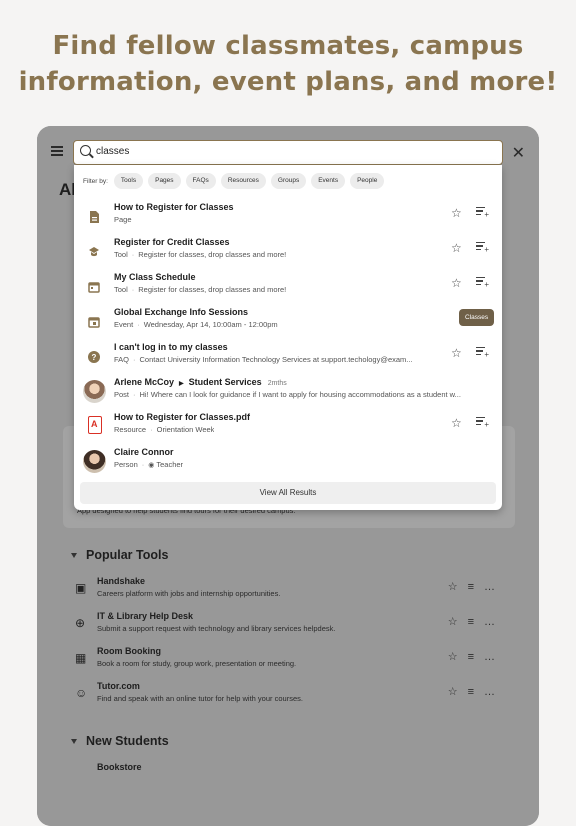 The image size is (576, 826). I want to click on result-title: Claire Connor, so click(144, 452).